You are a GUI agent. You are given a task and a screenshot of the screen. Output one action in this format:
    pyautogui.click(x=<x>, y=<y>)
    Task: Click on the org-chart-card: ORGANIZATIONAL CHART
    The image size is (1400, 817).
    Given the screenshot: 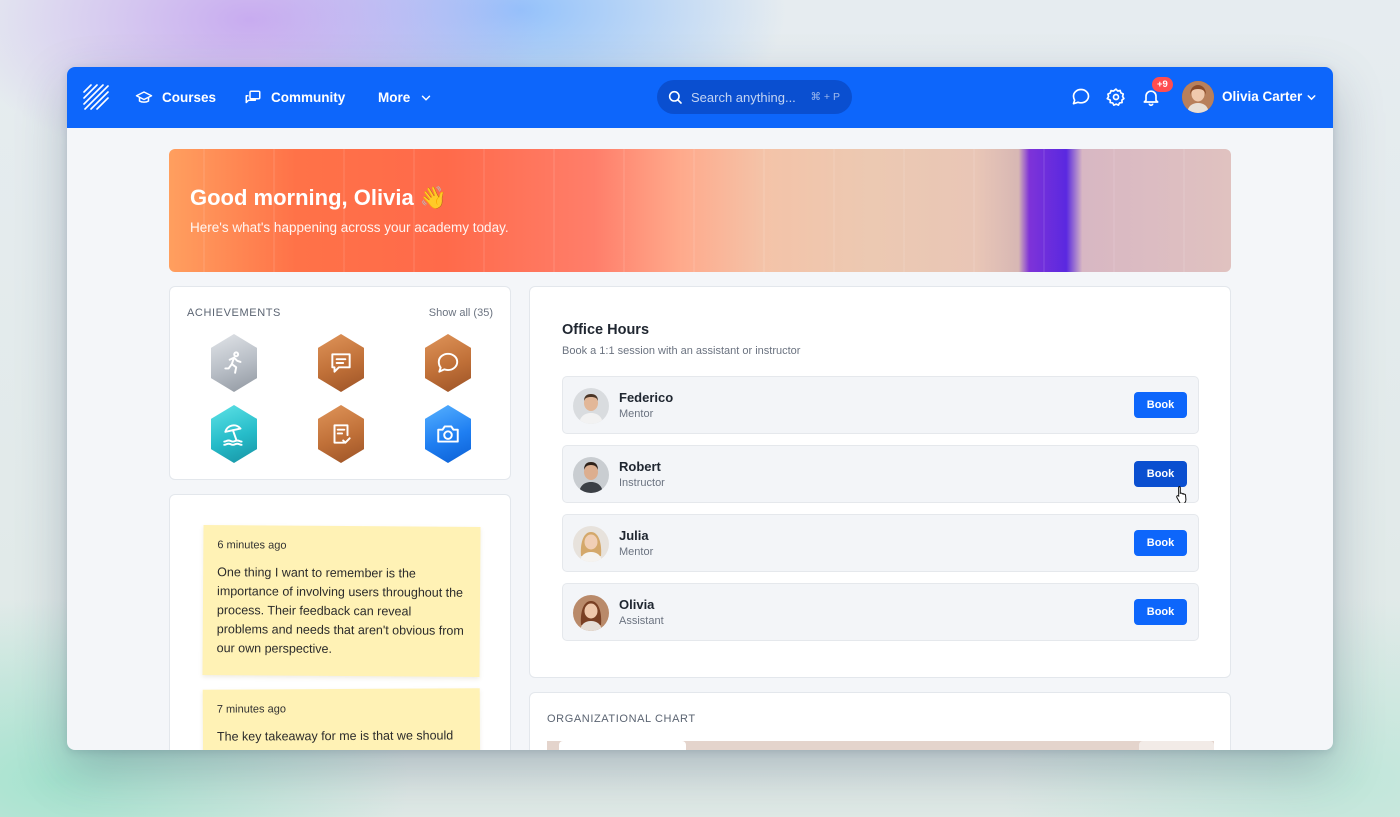 What is the action you would take?
    pyautogui.click(x=880, y=721)
    